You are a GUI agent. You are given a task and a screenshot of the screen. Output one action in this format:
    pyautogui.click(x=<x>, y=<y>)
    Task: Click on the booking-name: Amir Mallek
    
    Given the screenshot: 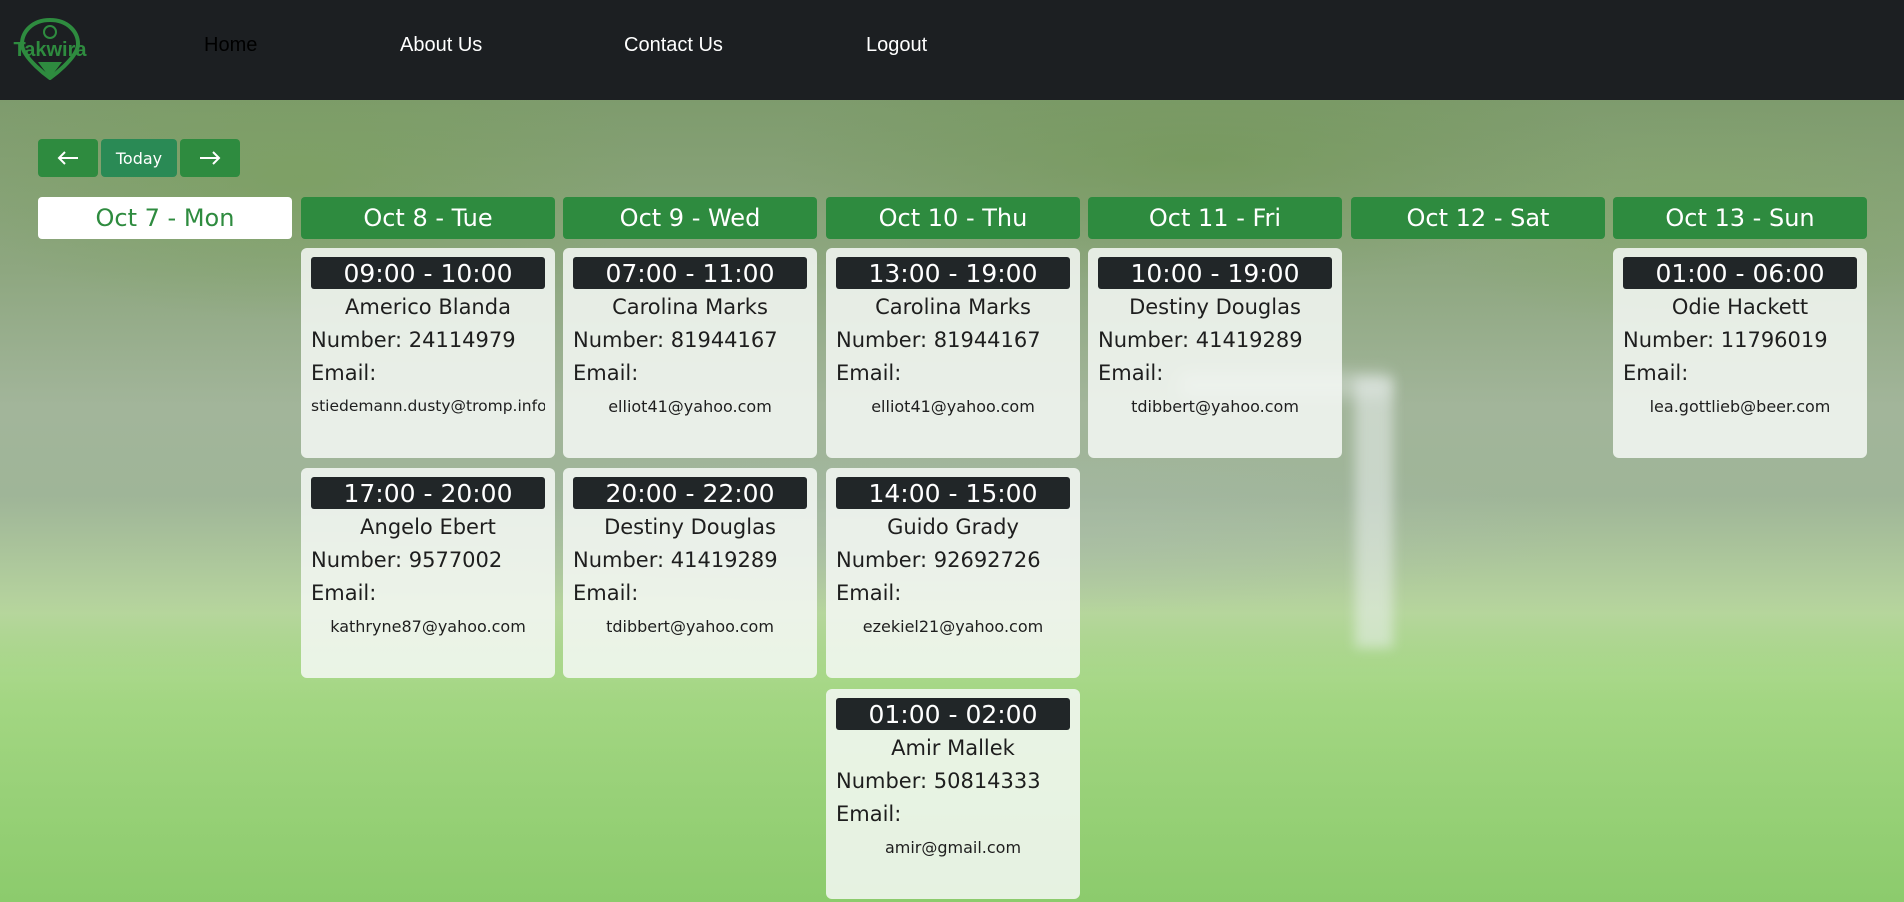 What is the action you would take?
    pyautogui.click(x=953, y=748)
    